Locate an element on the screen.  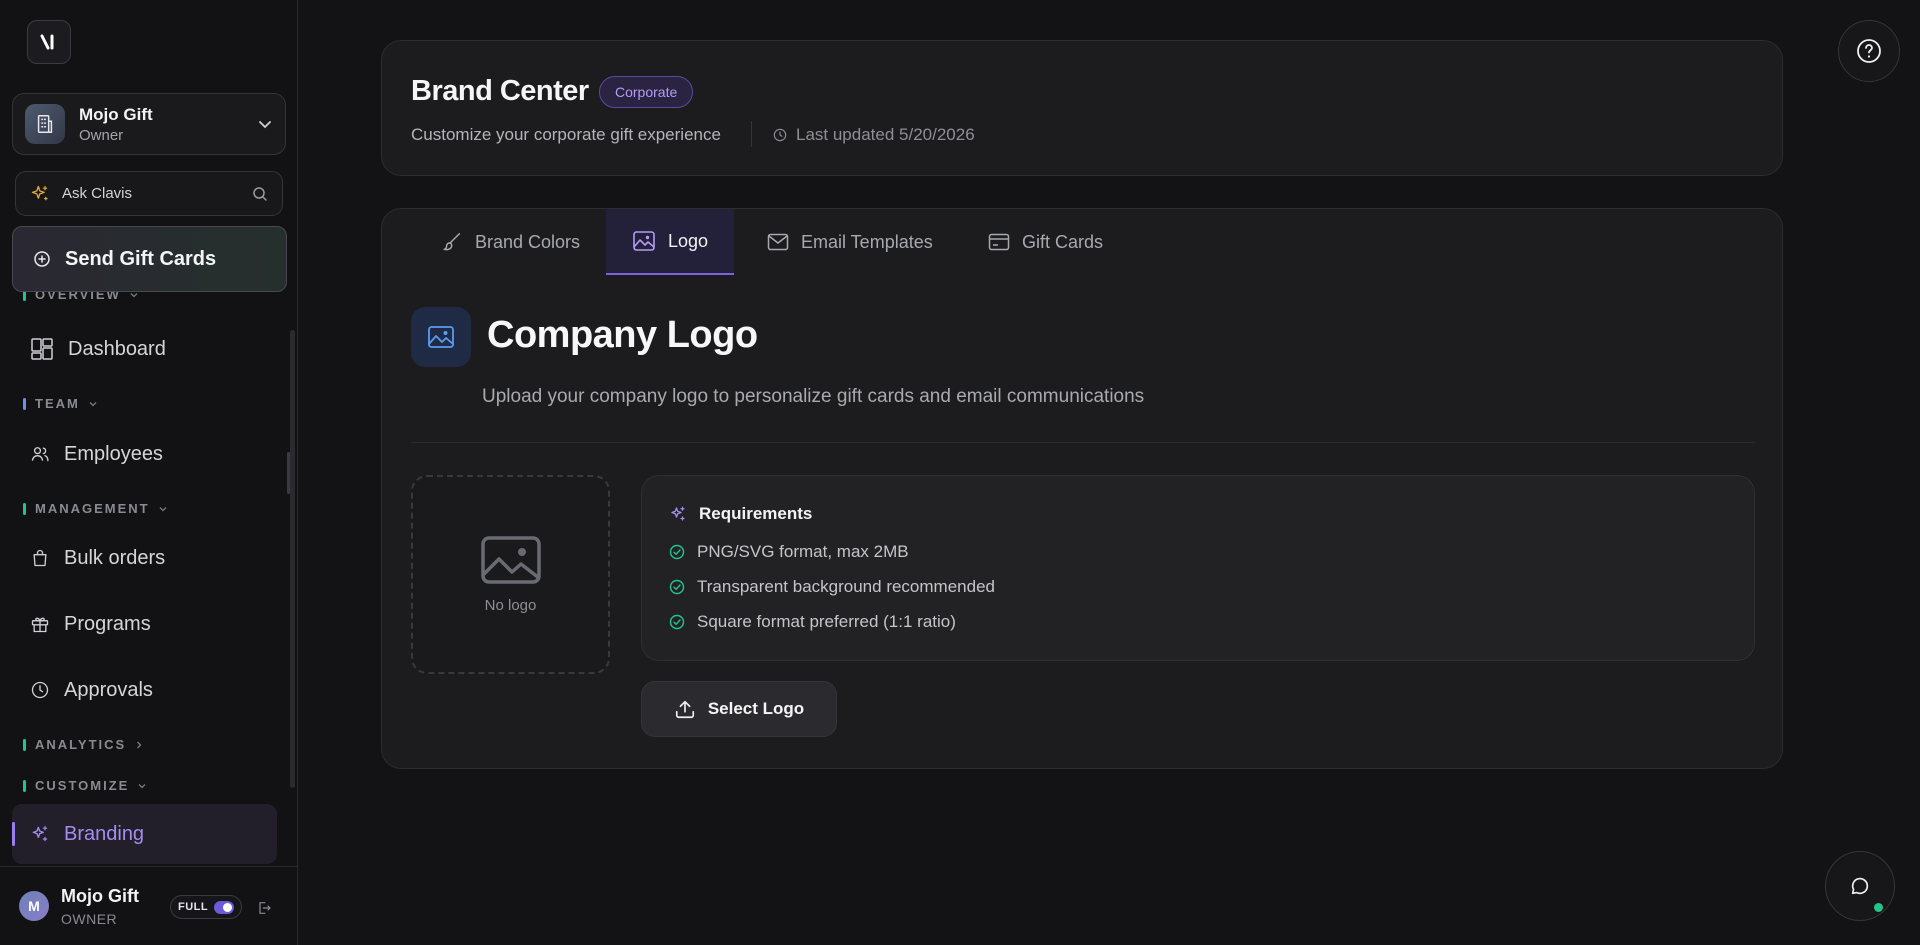
section-overview: OVERVIEW is located at coordinates (81, 297).